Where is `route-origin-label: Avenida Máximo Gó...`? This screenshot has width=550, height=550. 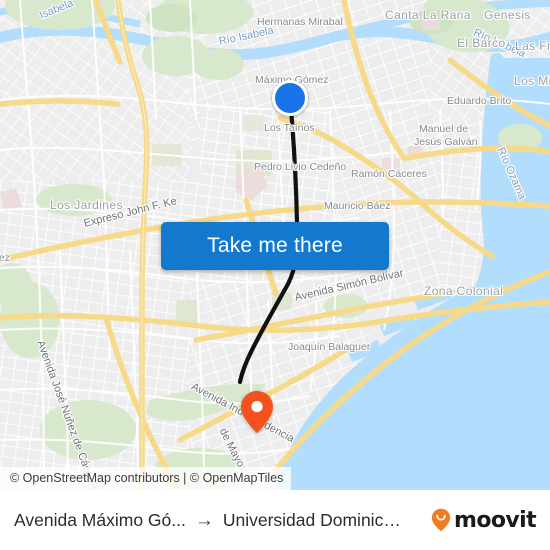
route-origin-label: Avenida Máximo Gó... is located at coordinates (100, 519).